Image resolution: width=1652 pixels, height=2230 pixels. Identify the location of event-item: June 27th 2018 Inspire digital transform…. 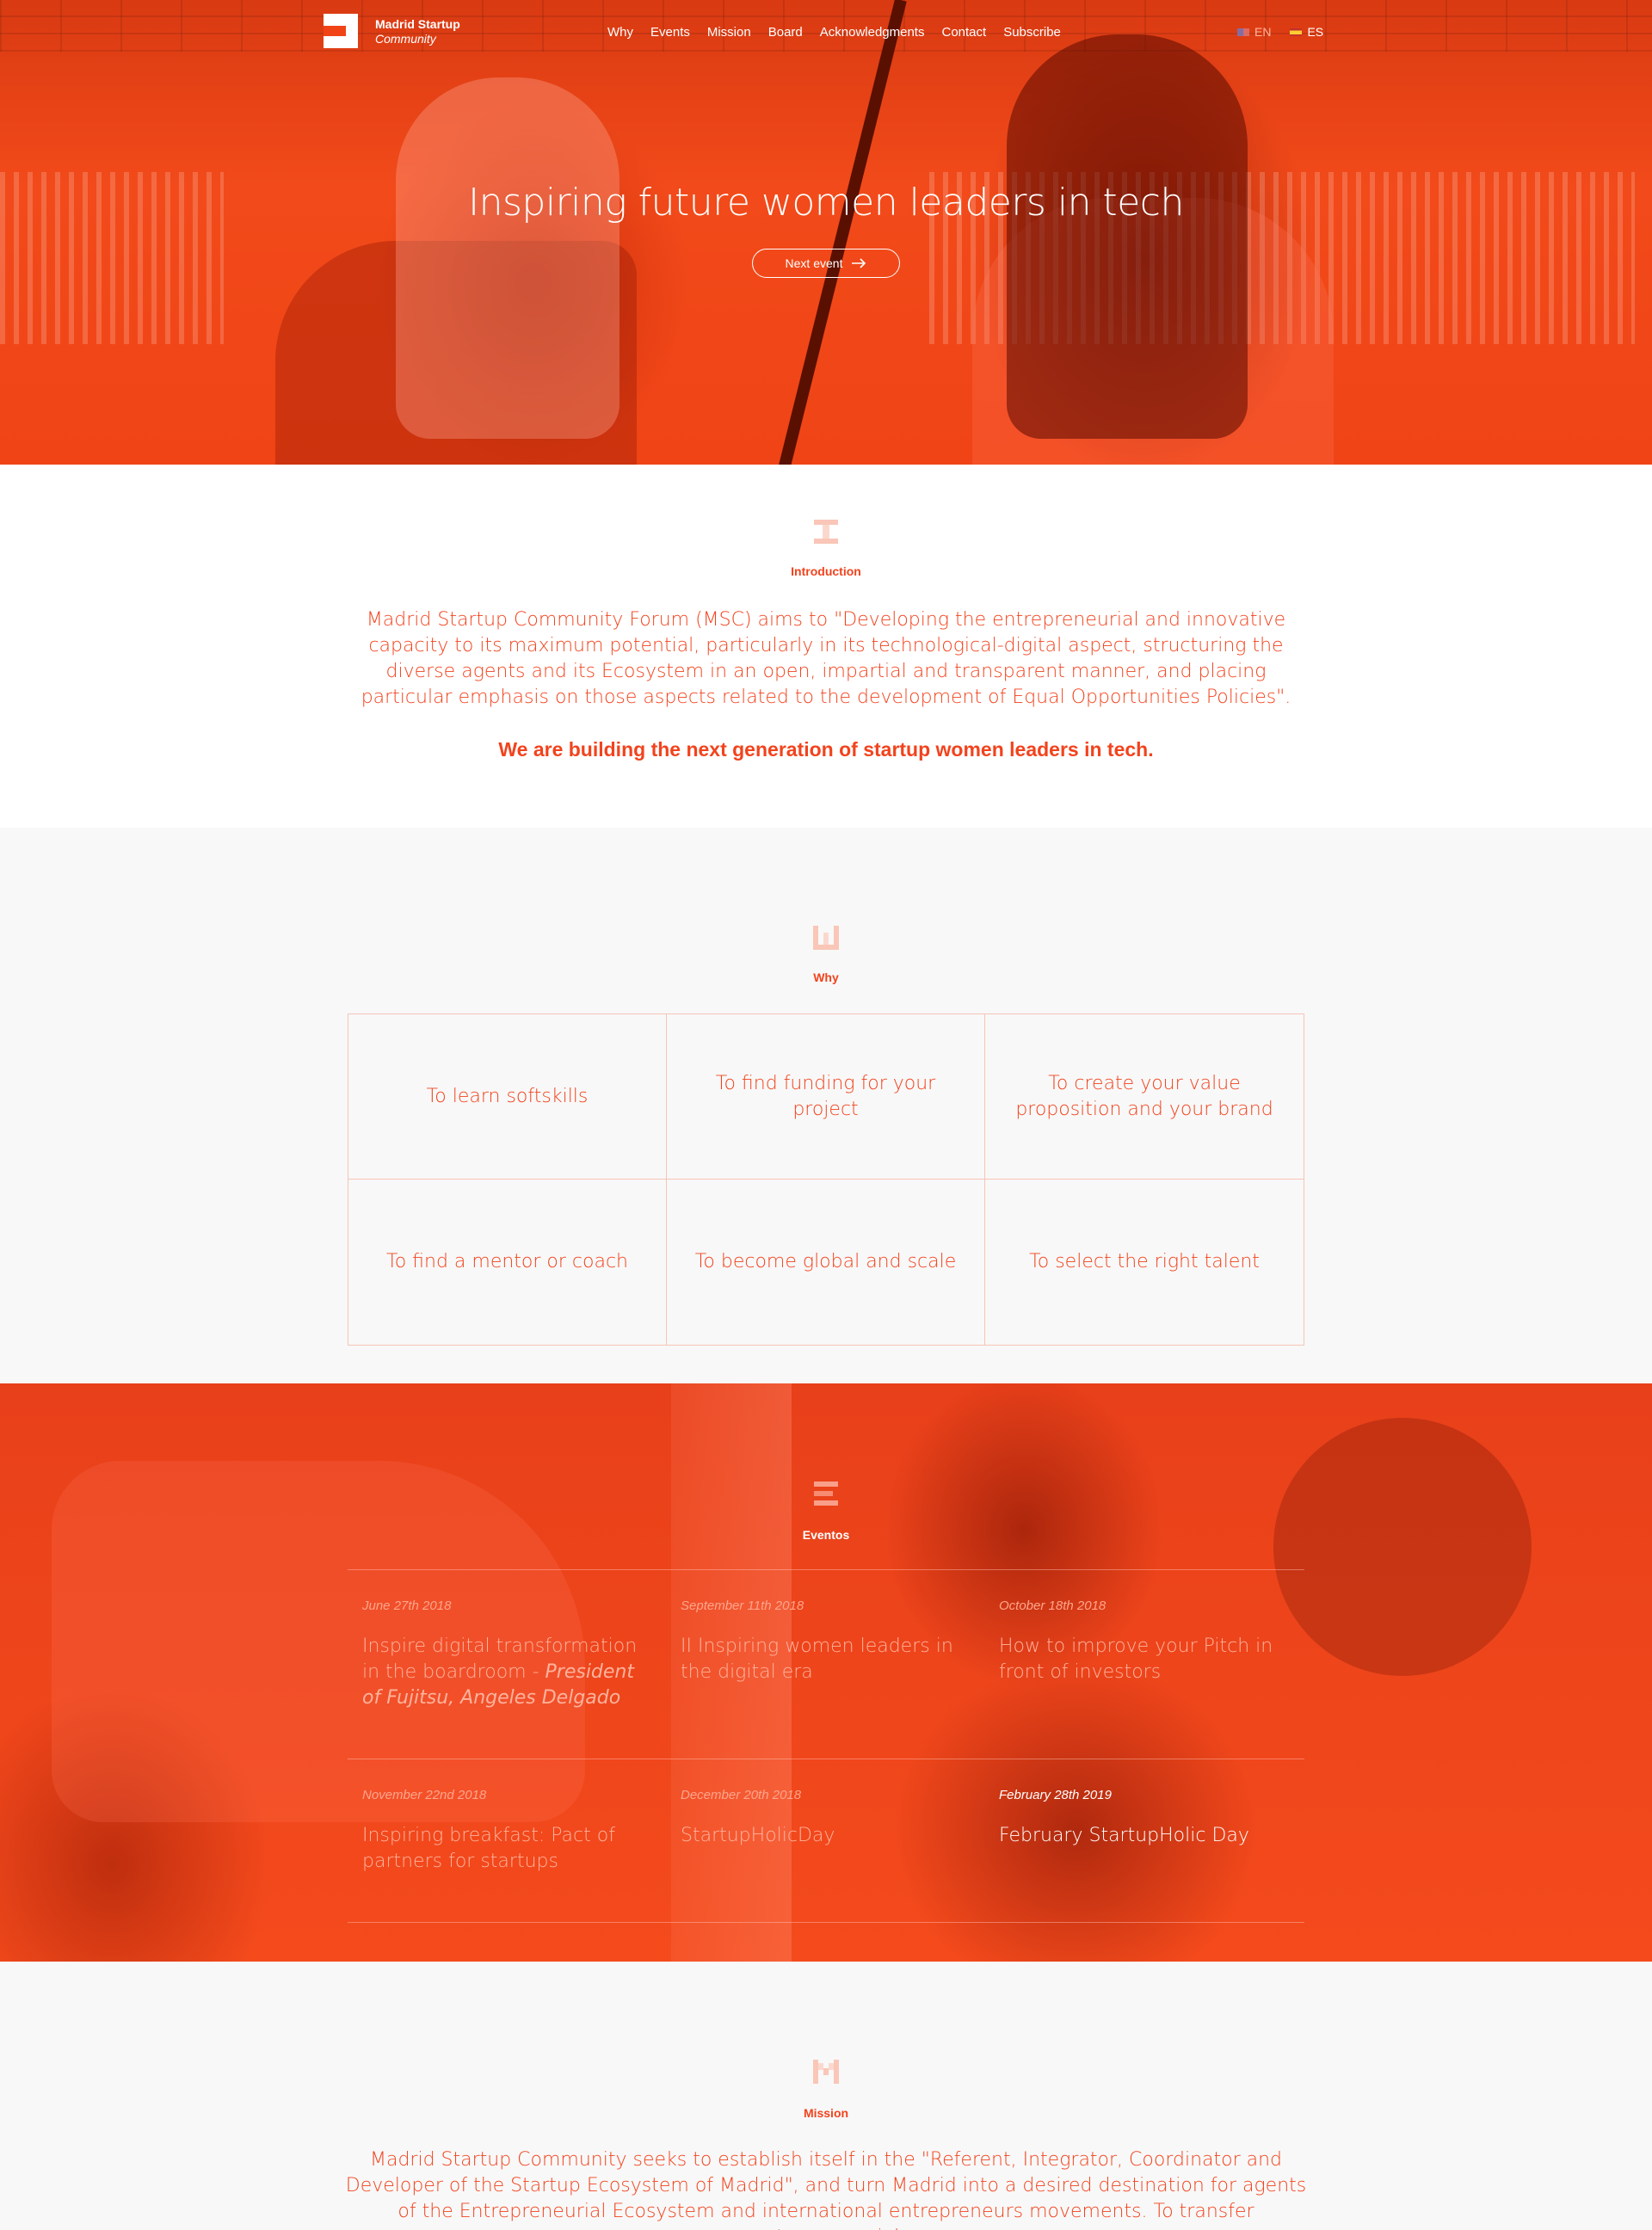
(508, 1655).